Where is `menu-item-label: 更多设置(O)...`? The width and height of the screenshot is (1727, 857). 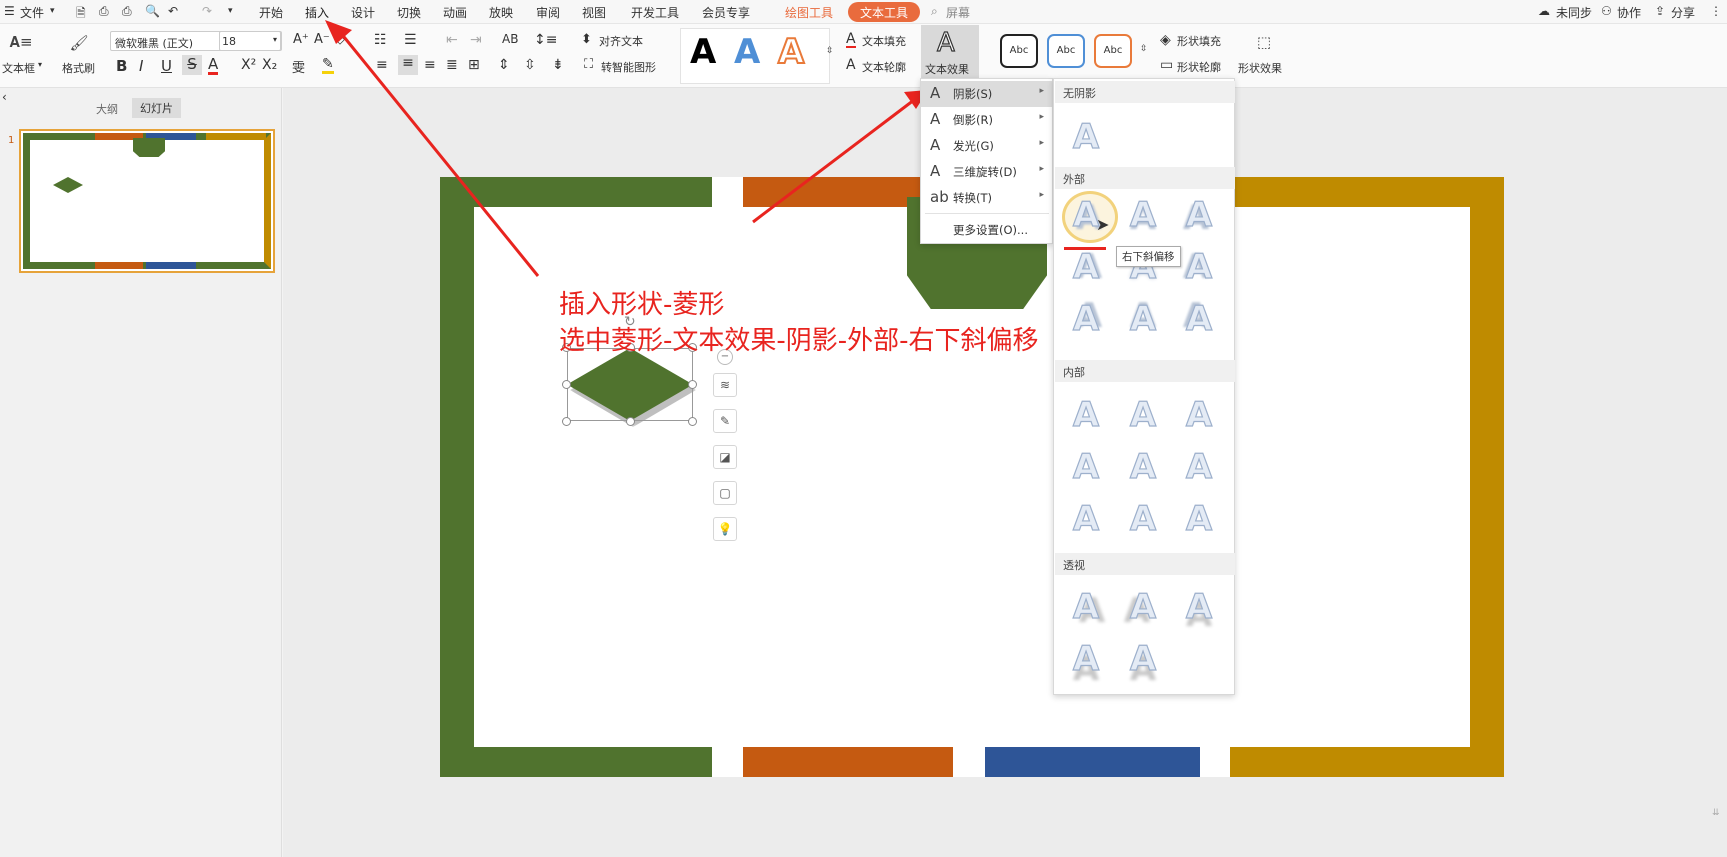 menu-item-label: 更多设置(O)... is located at coordinates (990, 230).